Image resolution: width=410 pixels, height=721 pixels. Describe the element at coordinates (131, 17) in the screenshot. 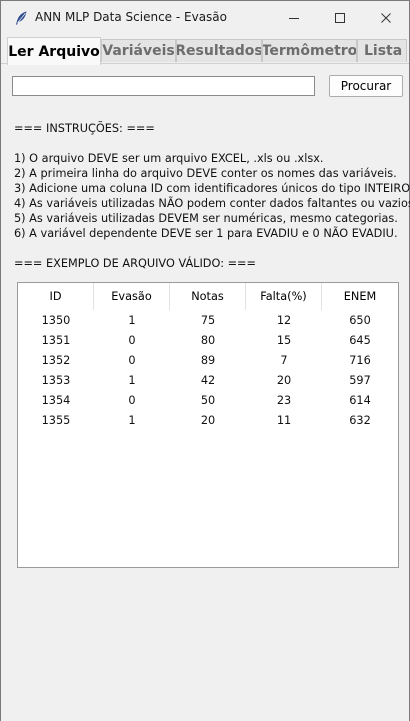

I see `window-title: ANN MLP Data Science - Evasão` at that location.